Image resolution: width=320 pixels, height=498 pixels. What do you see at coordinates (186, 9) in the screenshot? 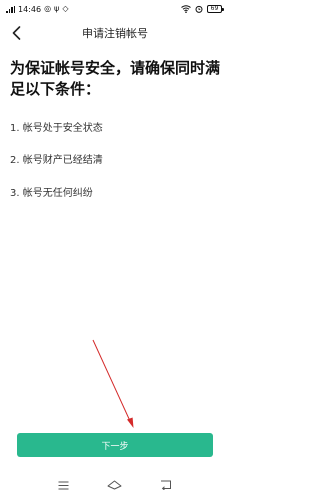
I see `wifi-icon` at bounding box center [186, 9].